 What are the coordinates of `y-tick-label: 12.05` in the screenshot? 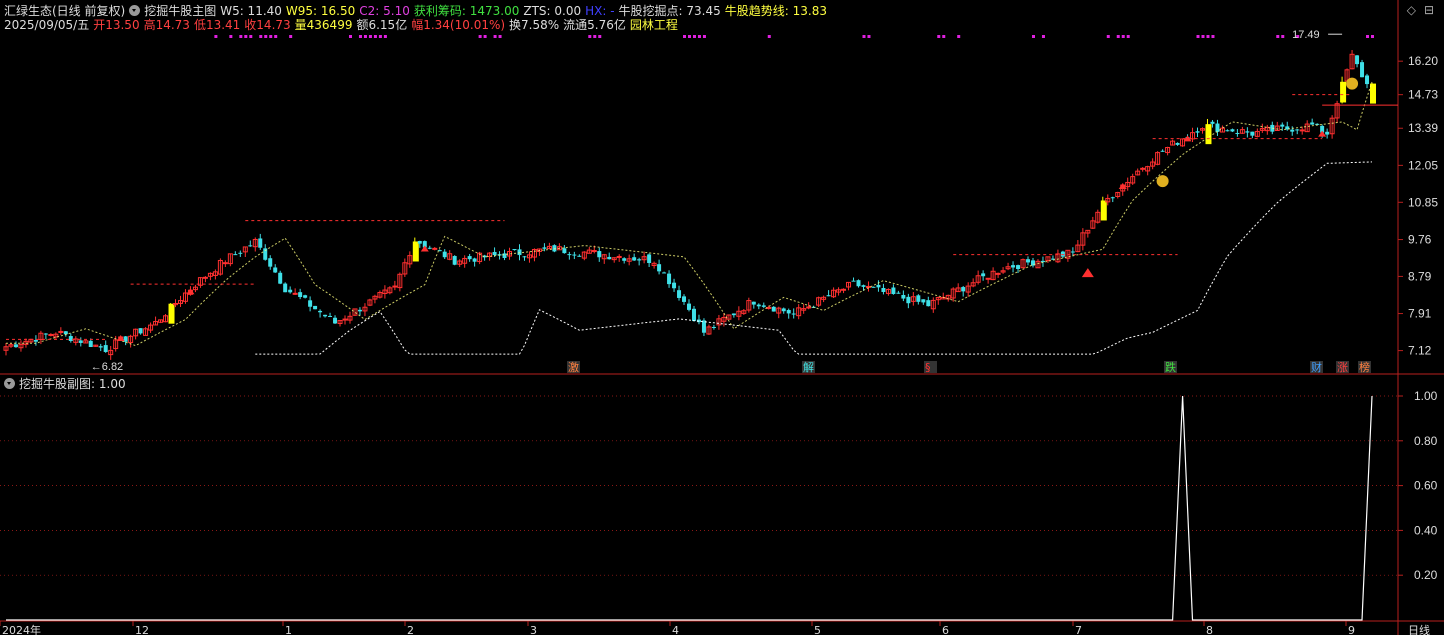 It's located at (1423, 165).